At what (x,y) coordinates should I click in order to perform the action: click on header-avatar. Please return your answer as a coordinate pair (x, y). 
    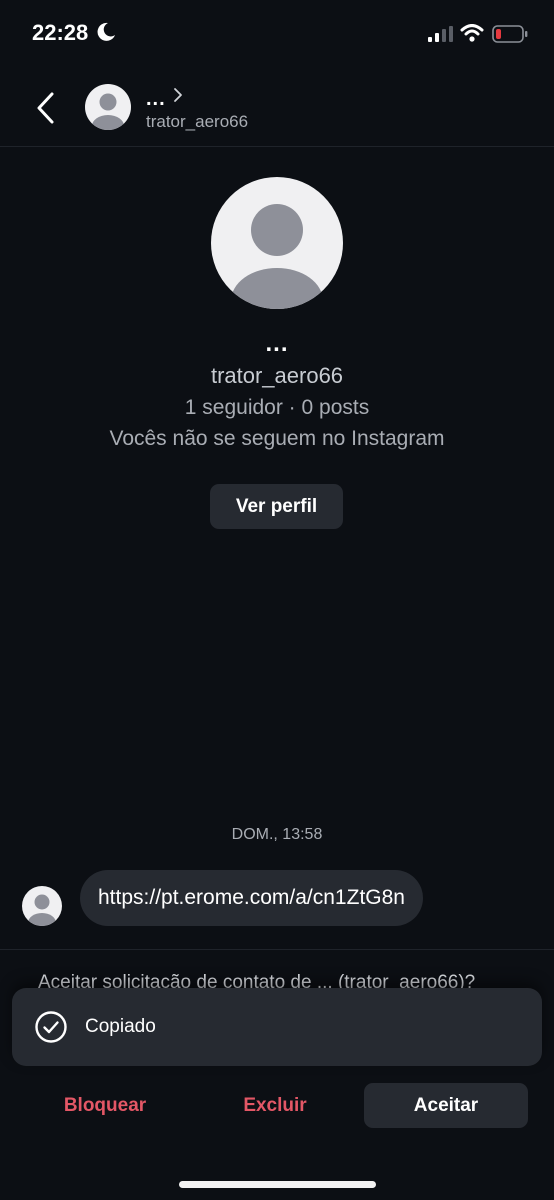
    Looking at the image, I should click on (108, 107).